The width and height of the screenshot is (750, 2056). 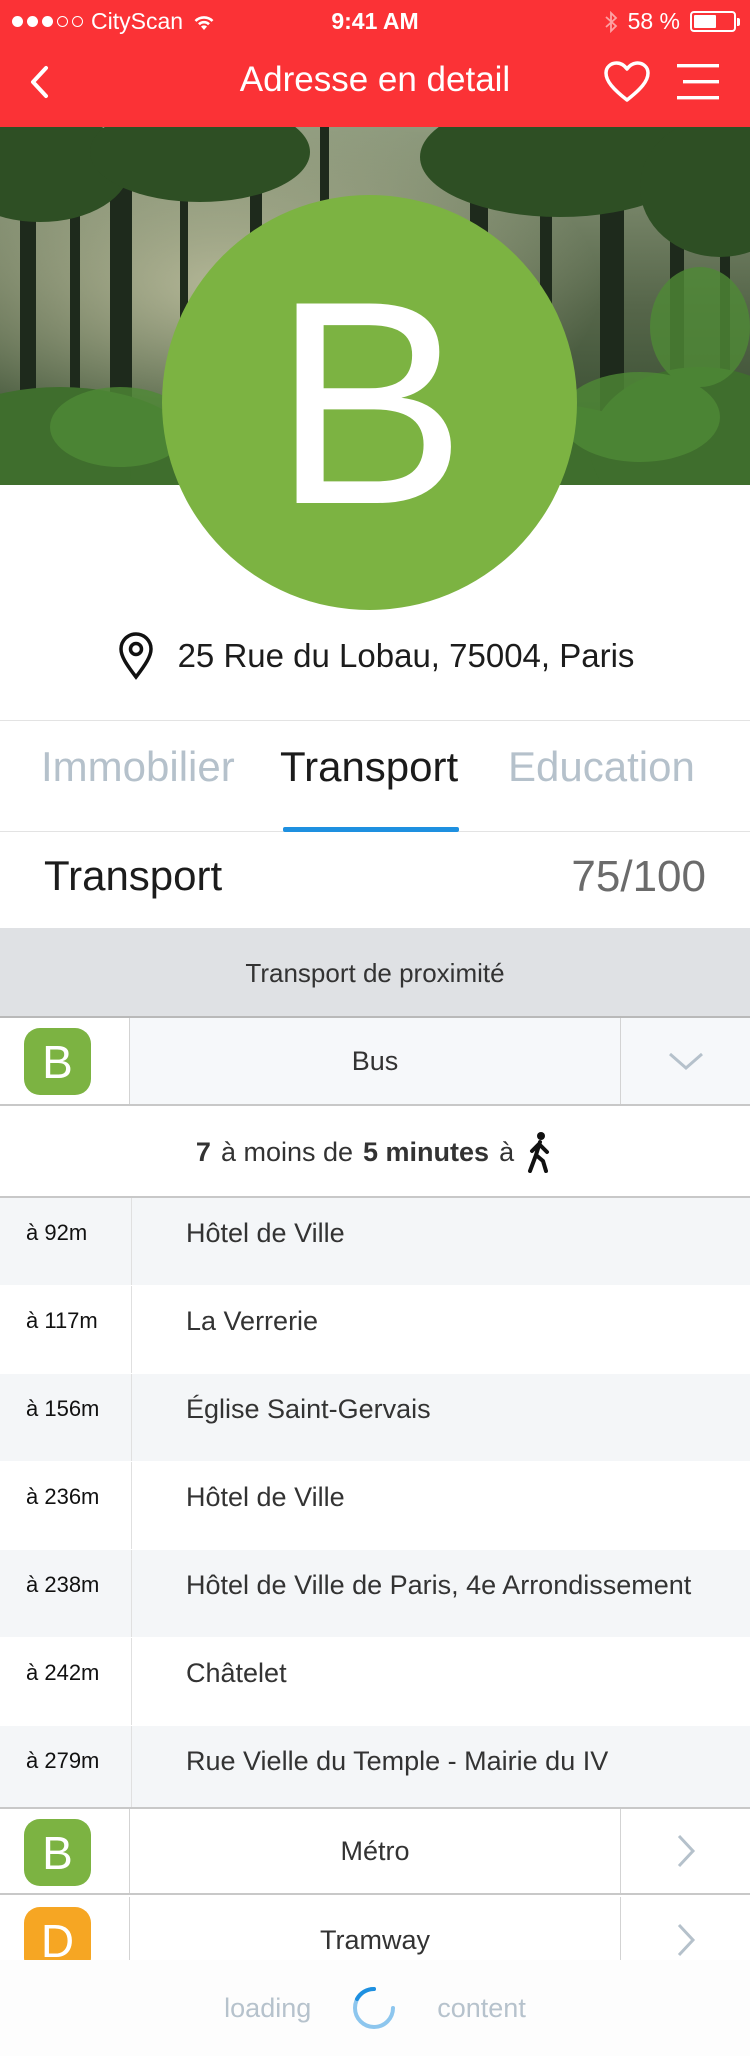 What do you see at coordinates (369, 767) in the screenshot?
I see `tab-transport: Transport` at bounding box center [369, 767].